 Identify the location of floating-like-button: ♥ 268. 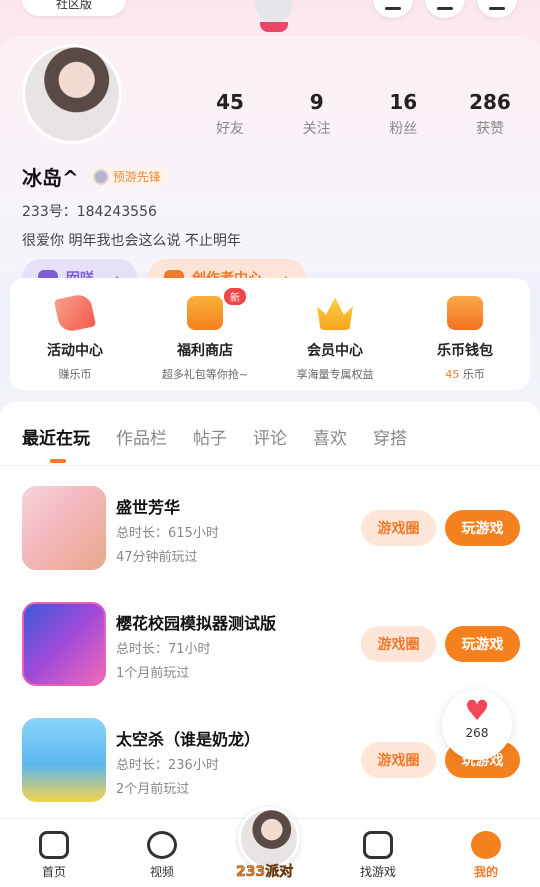
(477, 725).